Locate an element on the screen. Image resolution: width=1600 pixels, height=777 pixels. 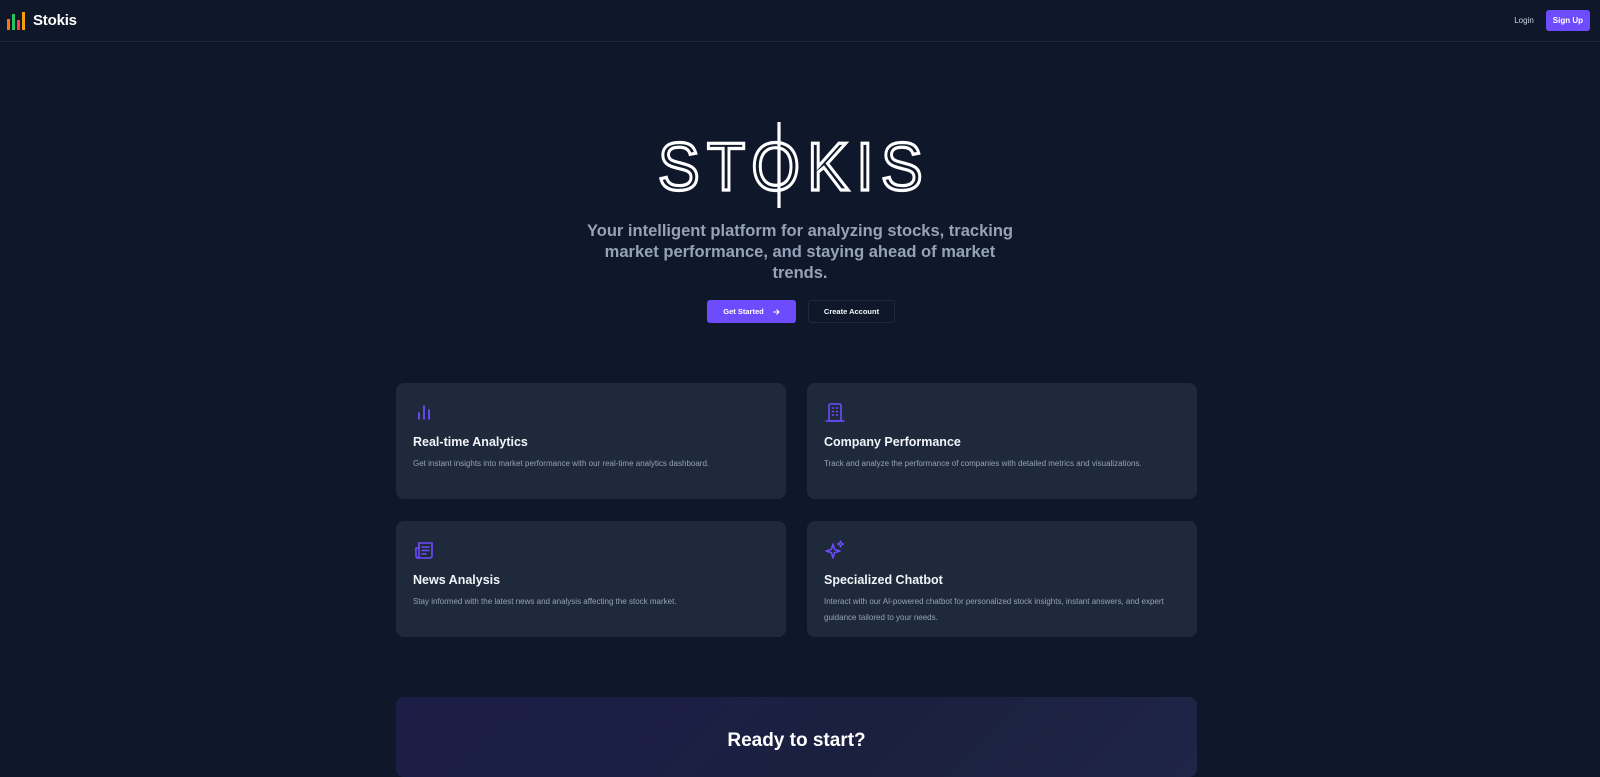
bar-chart-icon is located at coordinates (424, 412).